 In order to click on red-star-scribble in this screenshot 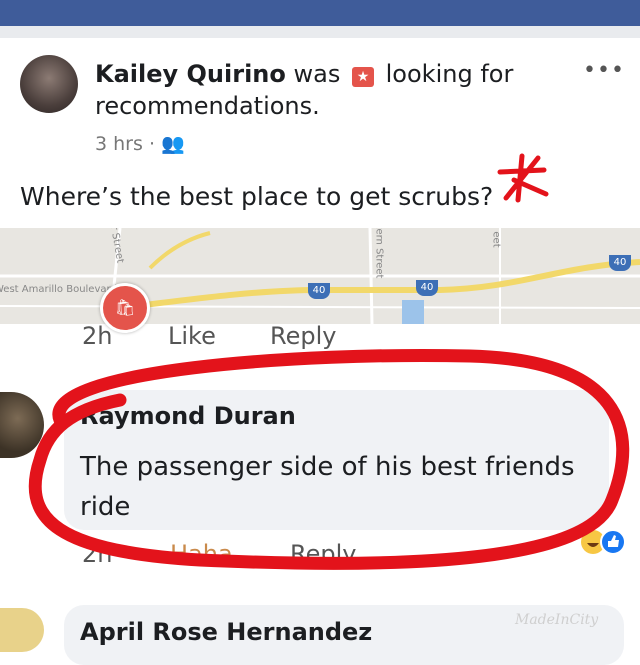, I will do `click(523, 178)`.